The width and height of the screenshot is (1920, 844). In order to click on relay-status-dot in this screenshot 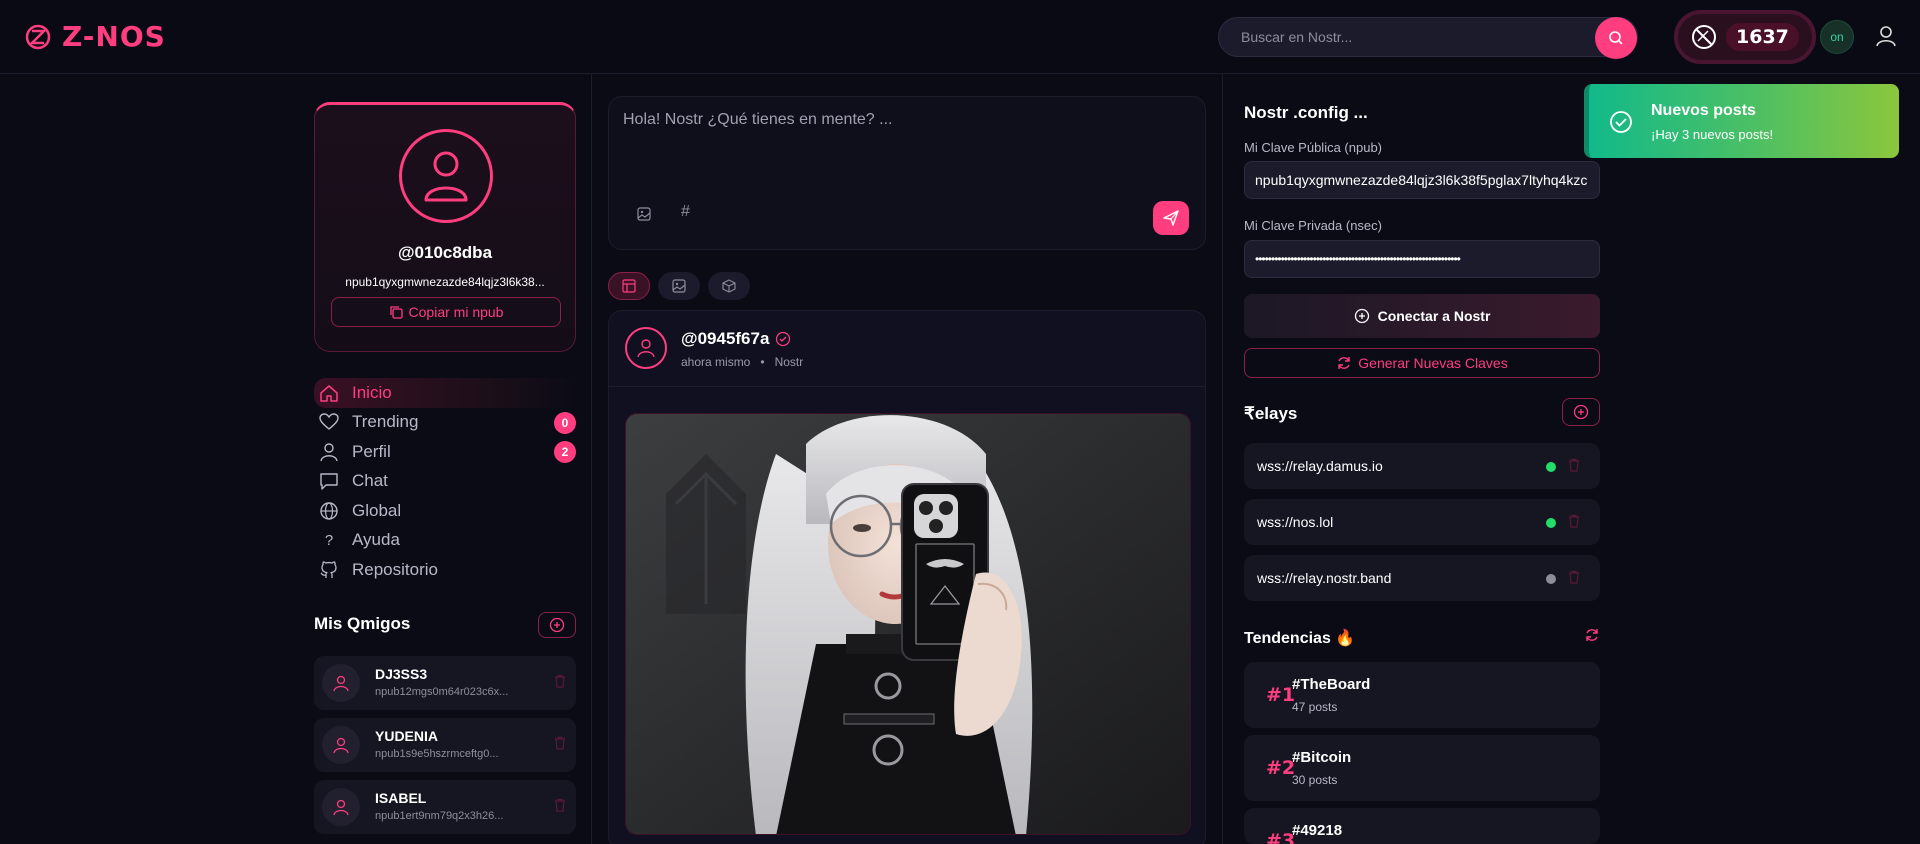, I will do `click(1551, 523)`.